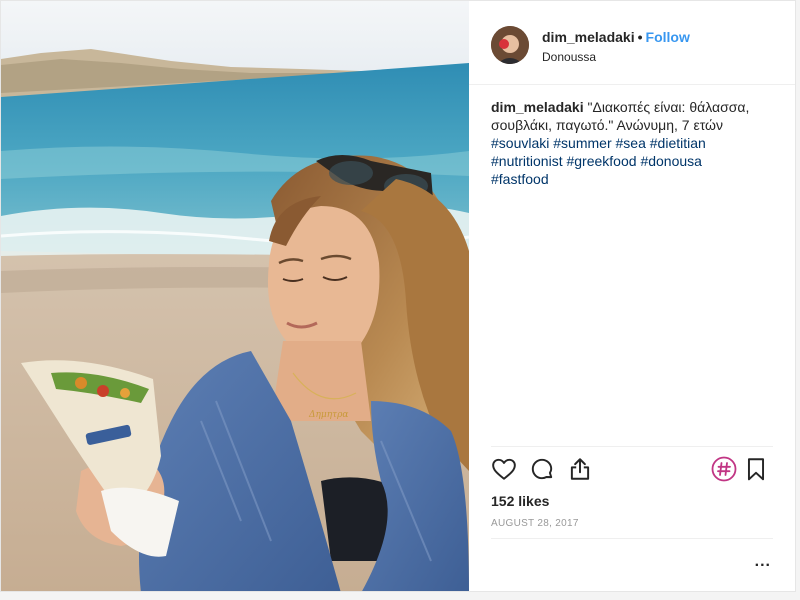 Image resolution: width=800 pixels, height=600 pixels. Describe the element at coordinates (632, 470) in the screenshot. I see `action-bar` at that location.